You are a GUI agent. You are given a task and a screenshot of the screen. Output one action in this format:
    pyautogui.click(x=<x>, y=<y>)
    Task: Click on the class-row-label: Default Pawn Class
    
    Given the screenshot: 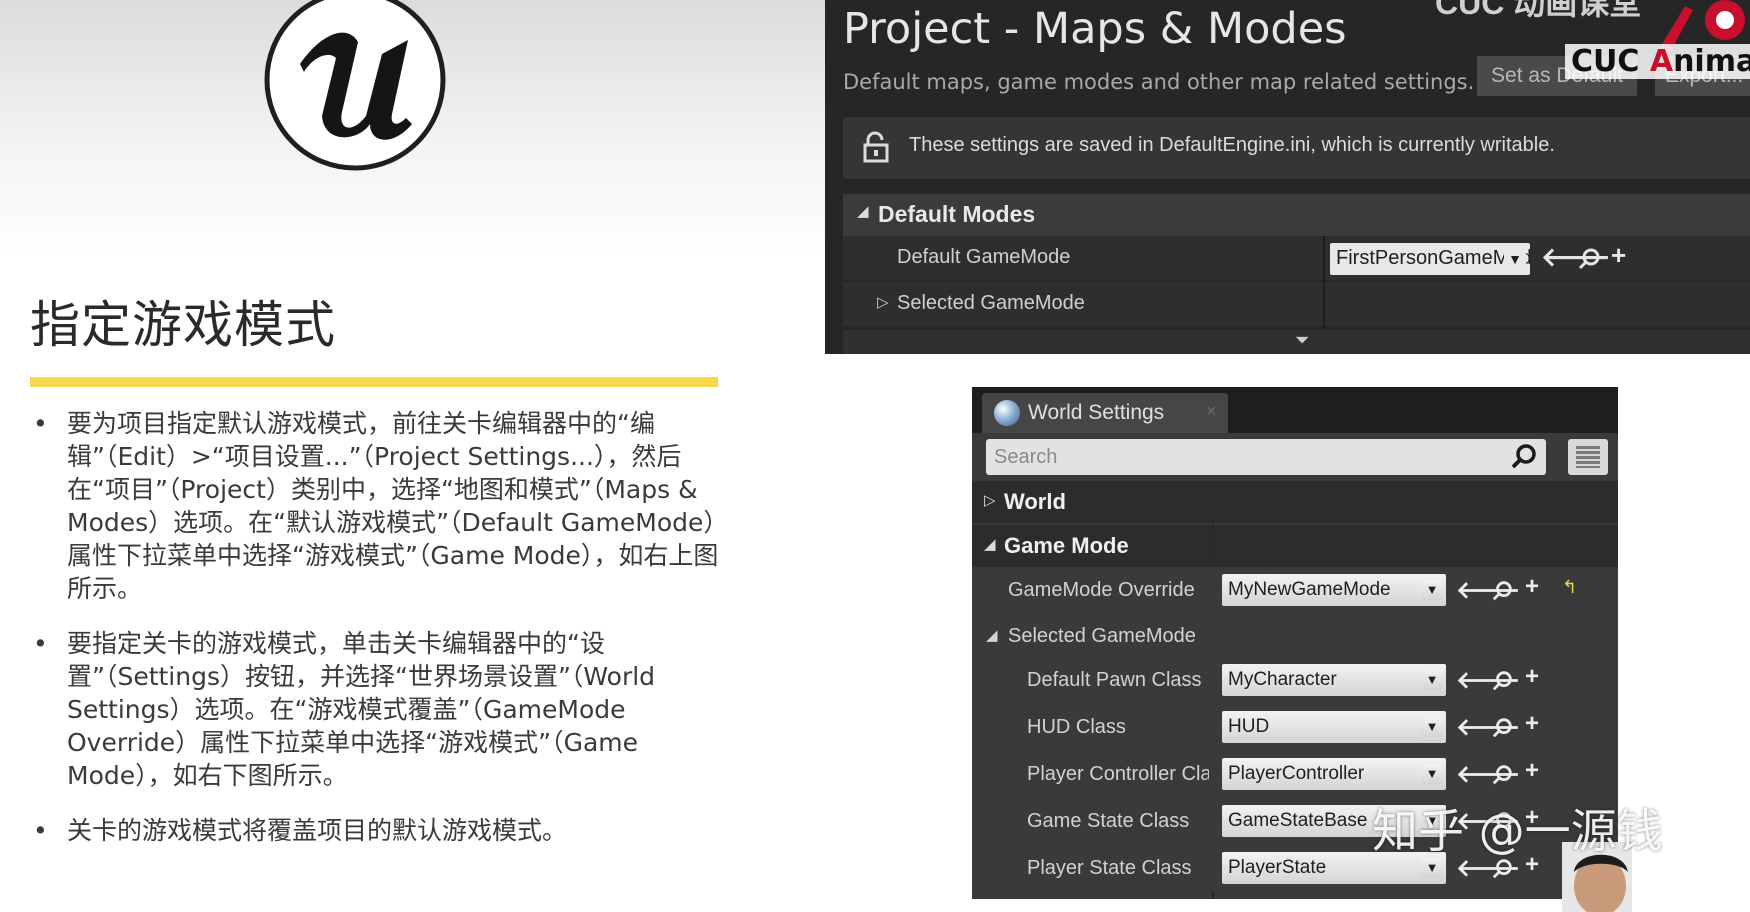 What is the action you would take?
    pyautogui.click(x=1114, y=680)
    